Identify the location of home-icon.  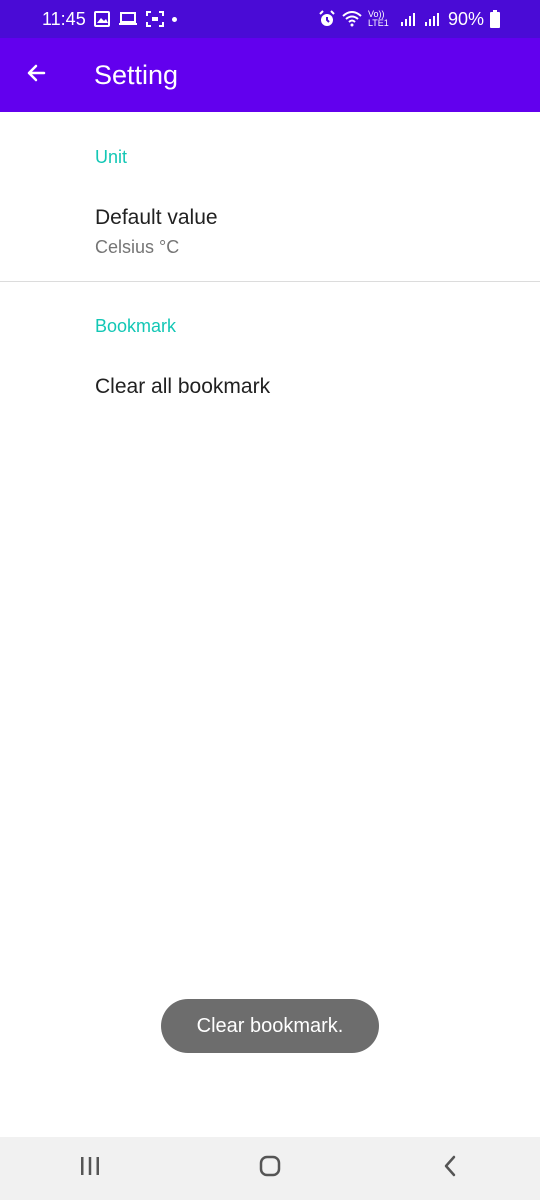
(270, 1168).